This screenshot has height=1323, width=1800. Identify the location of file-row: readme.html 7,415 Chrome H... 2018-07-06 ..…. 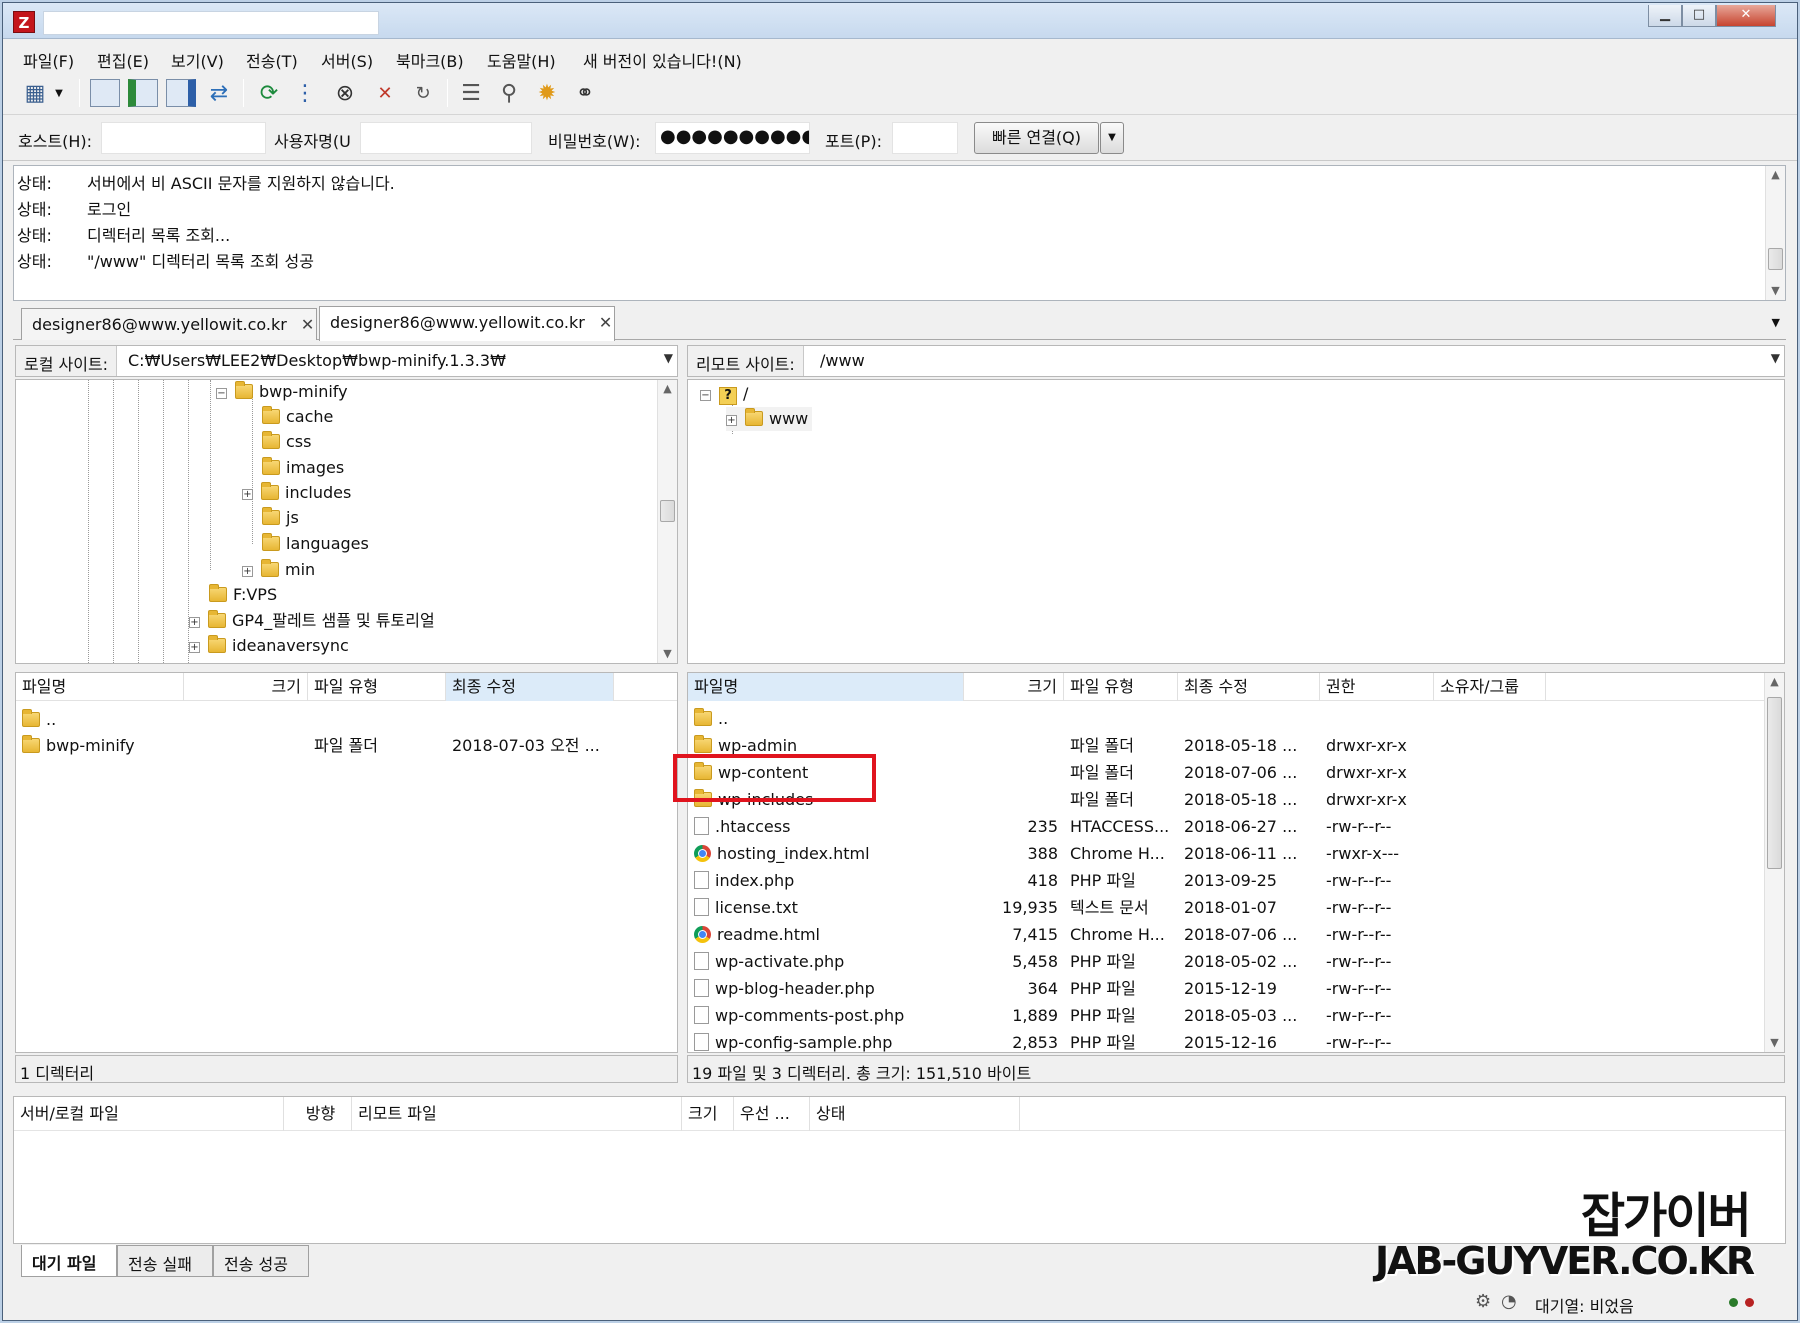
(1236, 935).